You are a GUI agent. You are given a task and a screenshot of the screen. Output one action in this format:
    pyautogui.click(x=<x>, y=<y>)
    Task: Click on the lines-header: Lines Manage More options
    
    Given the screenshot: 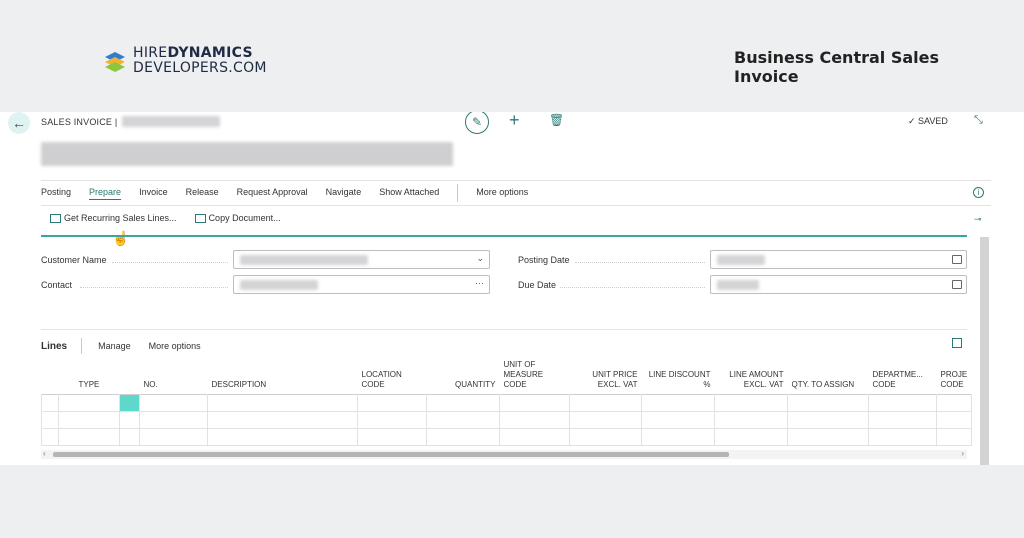 What is the action you would take?
    pyautogui.click(x=130, y=346)
    